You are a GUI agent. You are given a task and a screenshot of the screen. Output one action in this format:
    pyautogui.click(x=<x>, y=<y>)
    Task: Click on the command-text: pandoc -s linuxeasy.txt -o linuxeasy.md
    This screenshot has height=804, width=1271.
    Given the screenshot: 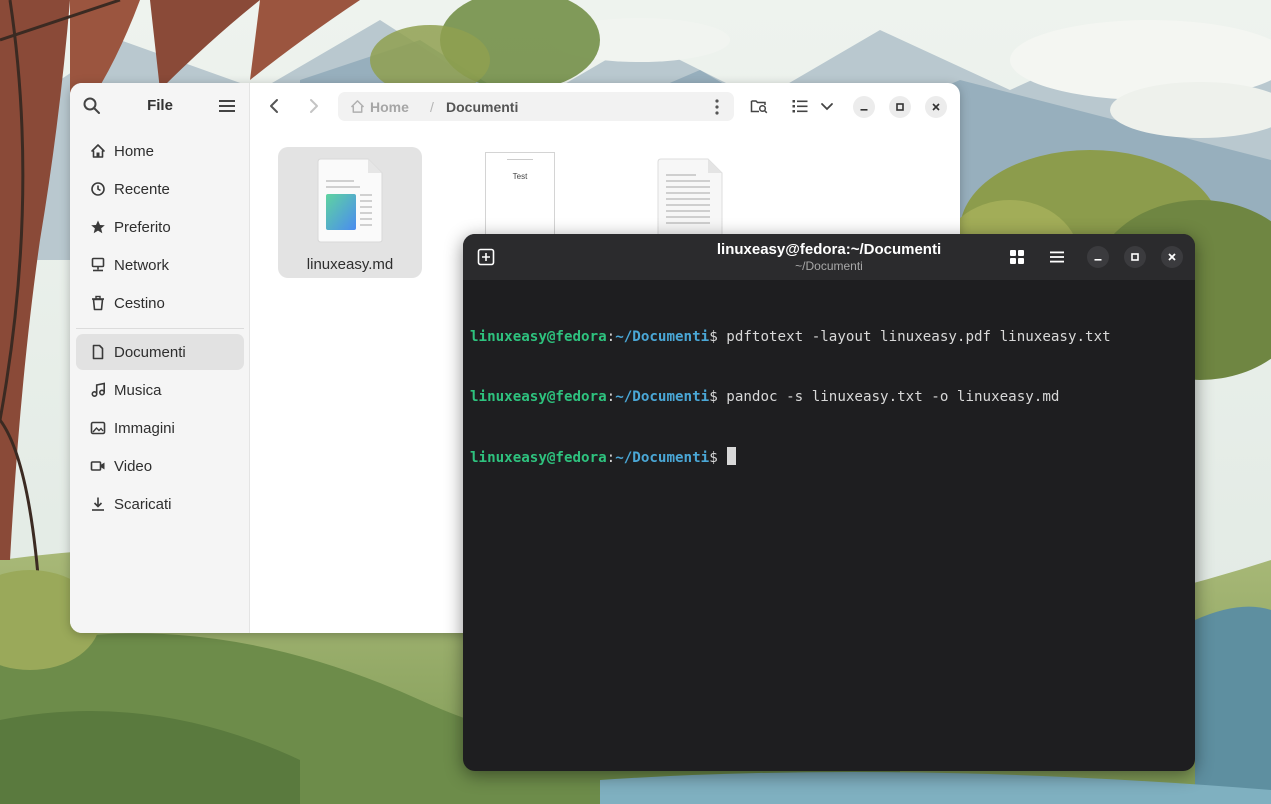 What is the action you would take?
    pyautogui.click(x=888, y=397)
    